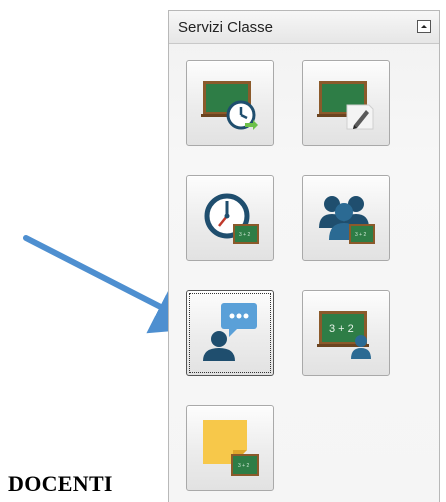 The height and width of the screenshot is (502, 446). I want to click on tile-sticky-note-board: 3 + 2, so click(230, 448).